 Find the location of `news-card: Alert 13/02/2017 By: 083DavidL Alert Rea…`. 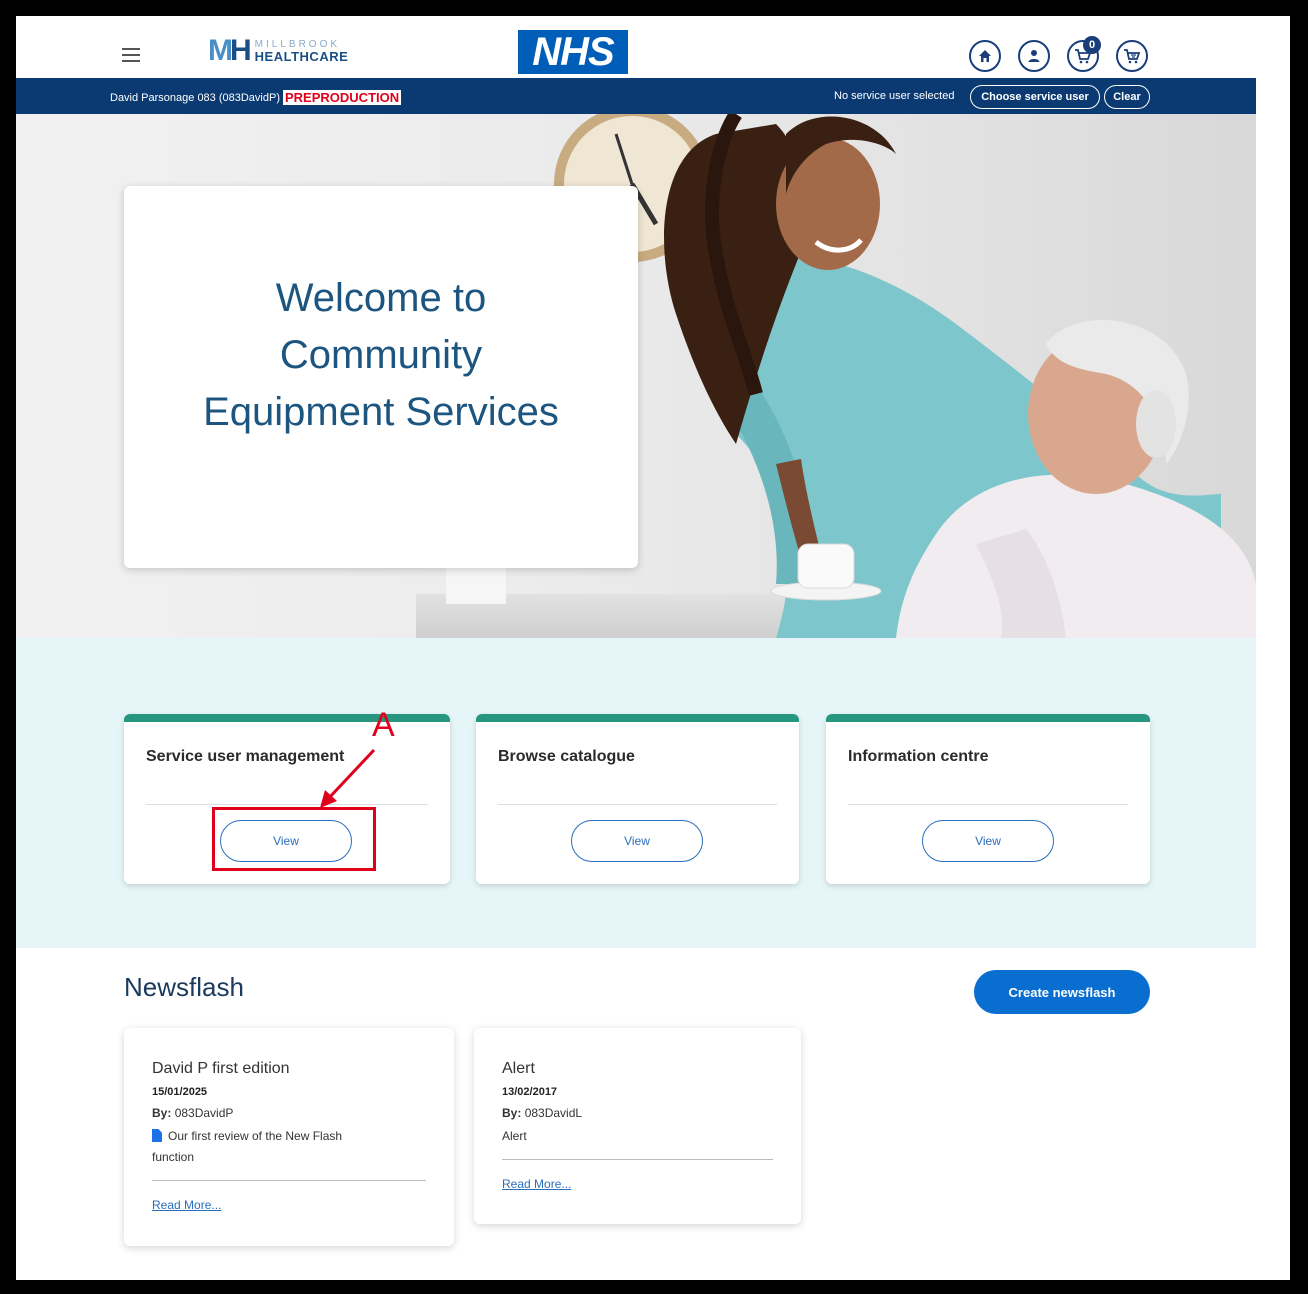

news-card: Alert 13/02/2017 By: 083DavidL Alert Rea… is located at coordinates (637, 1126).